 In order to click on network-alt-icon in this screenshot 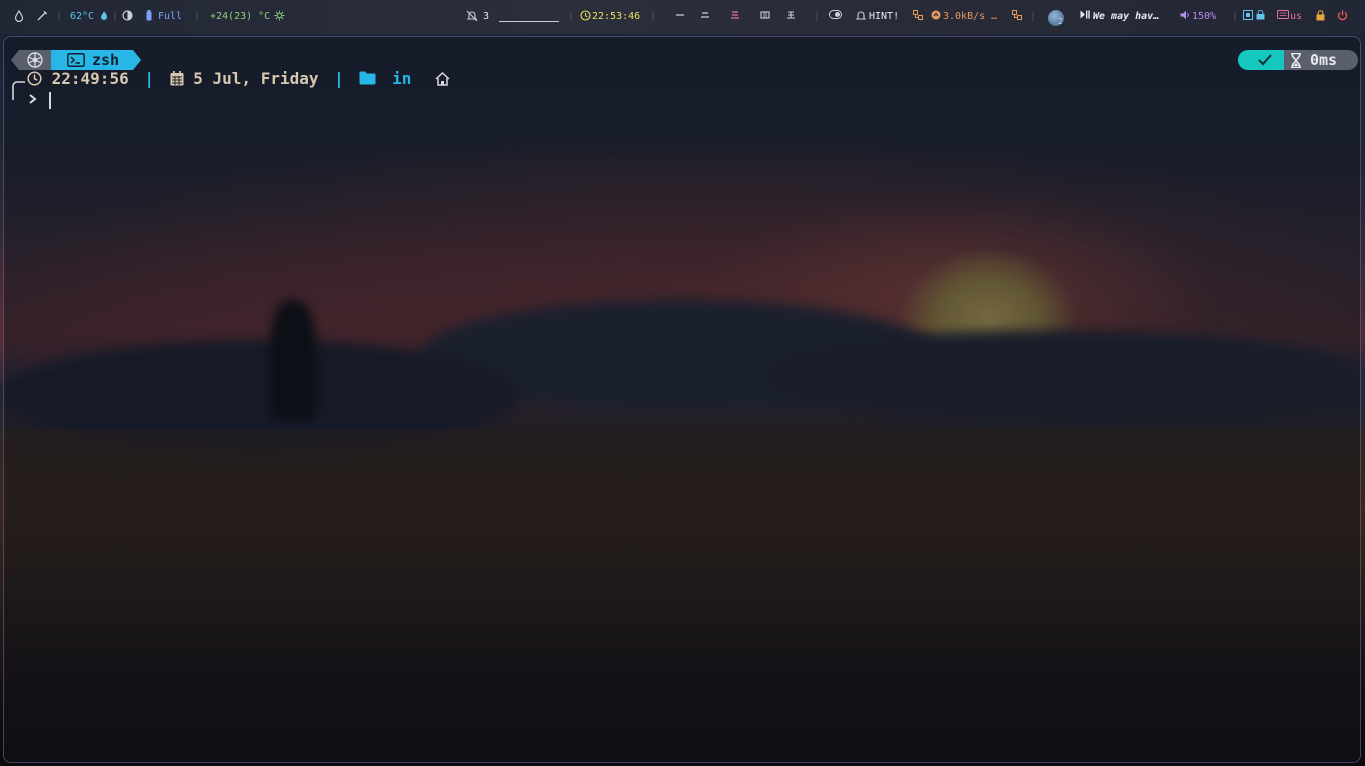, I will do `click(1017, 17)`.